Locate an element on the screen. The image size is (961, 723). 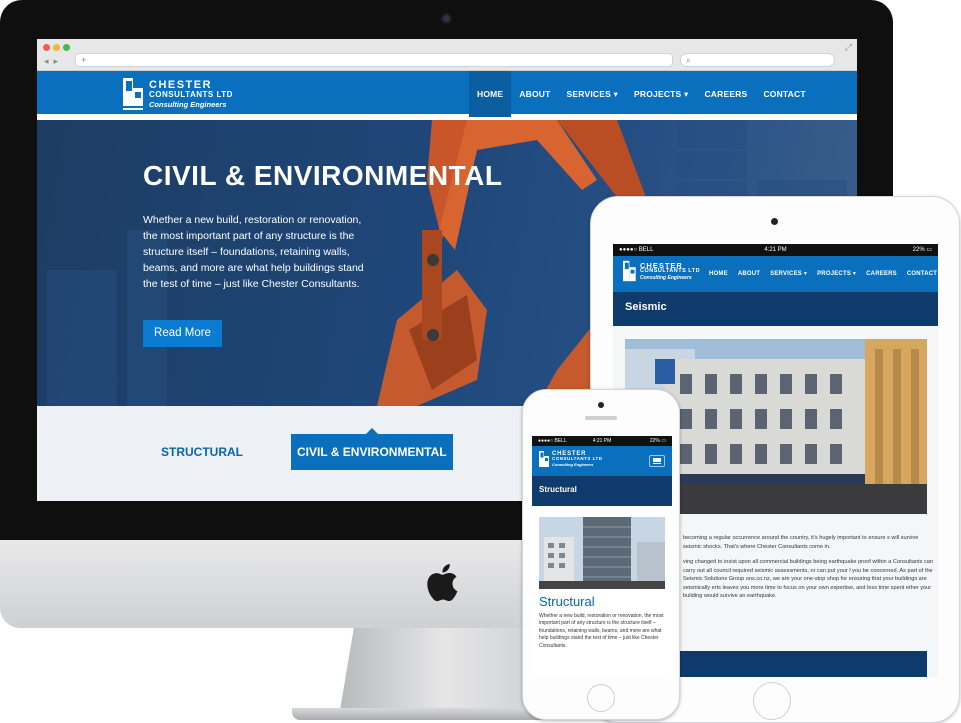
phone-page-title-bar: Structural is located at coordinates (602, 491).